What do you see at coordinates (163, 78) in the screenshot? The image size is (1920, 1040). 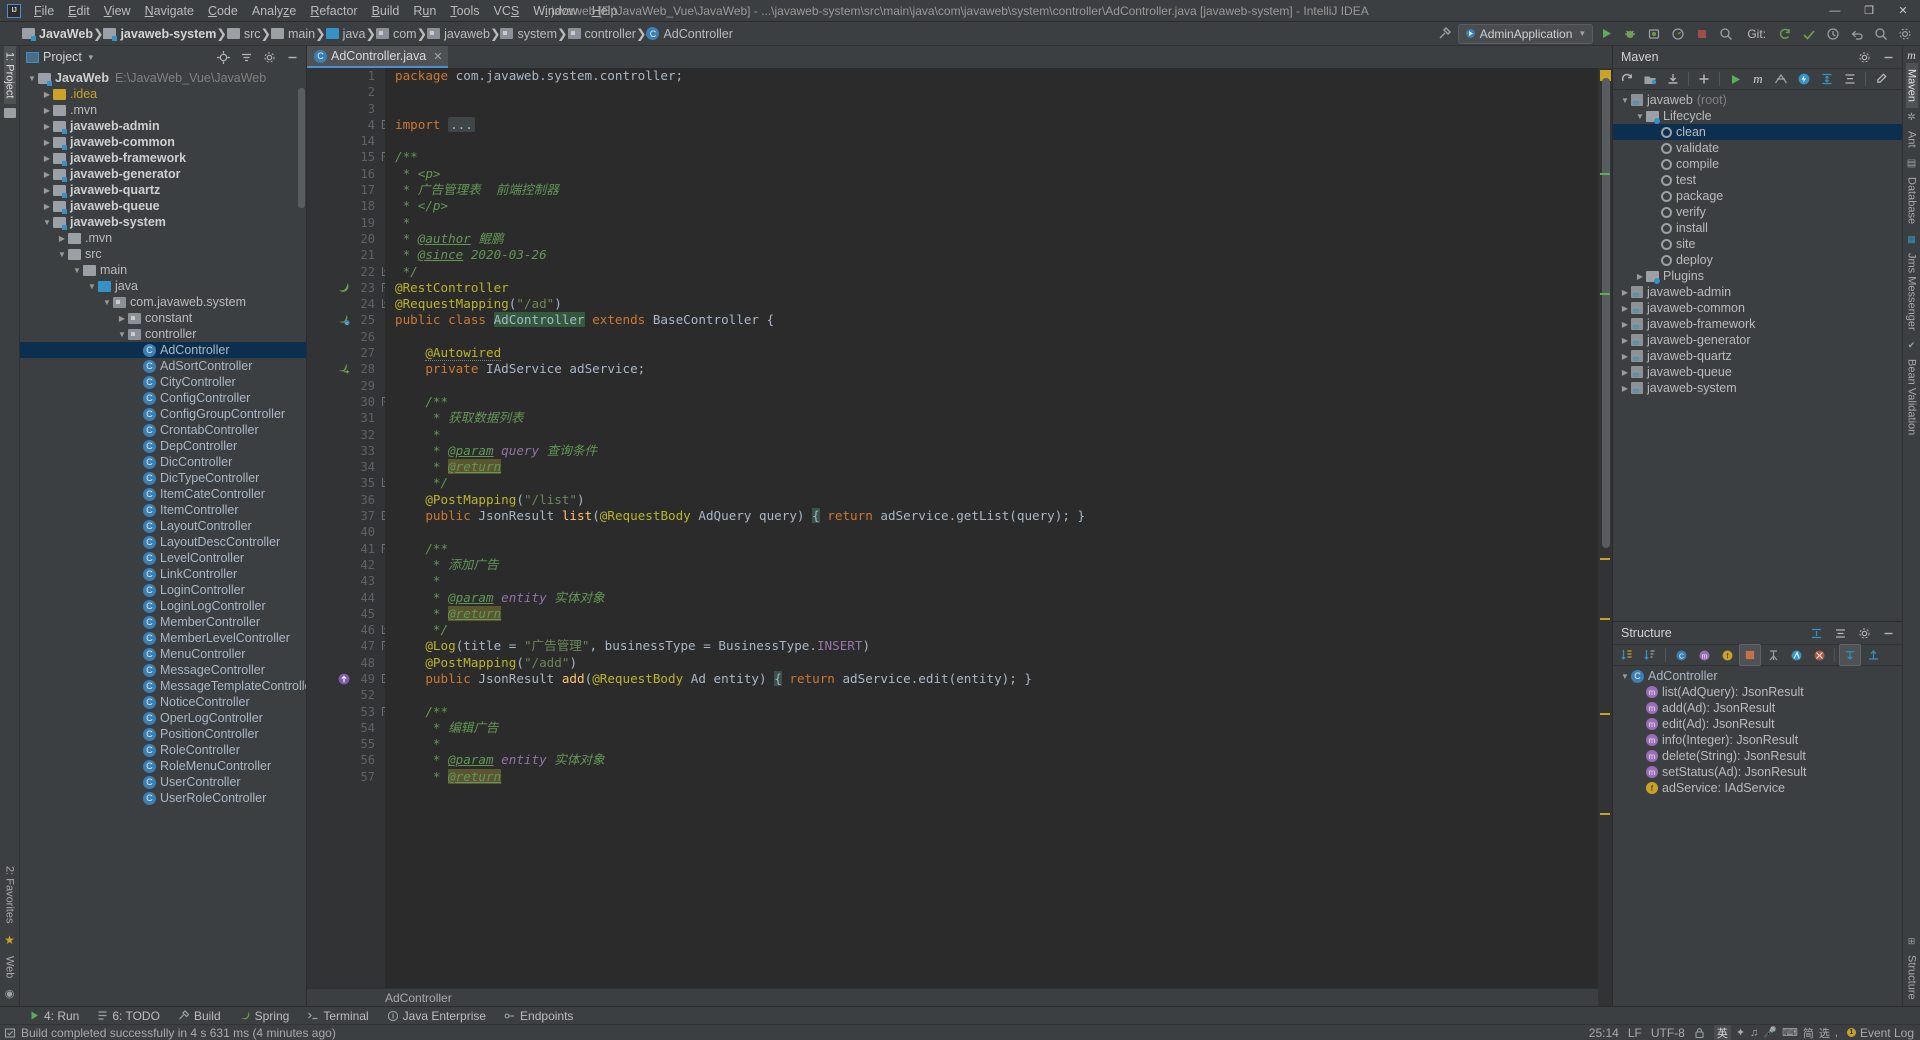 I see `tree-node-JavaWeb: ▼ JavaWeb E:\JavaWeb_Vue\JavaWeb` at bounding box center [163, 78].